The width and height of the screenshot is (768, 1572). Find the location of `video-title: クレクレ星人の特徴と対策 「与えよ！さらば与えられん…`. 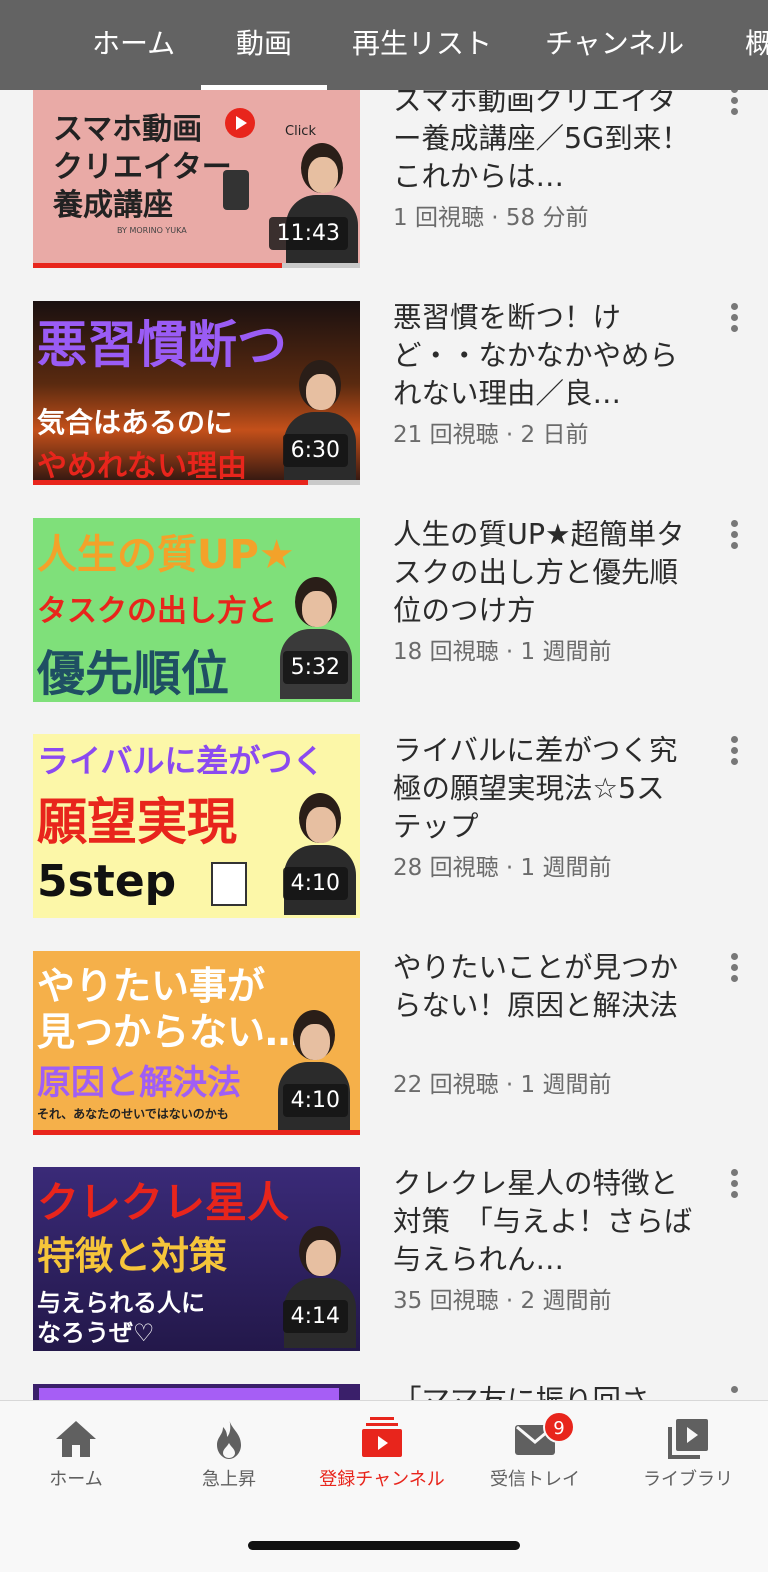

video-title: クレクレ星人の特徴と対策 「与えよ！さらば与えられん… is located at coordinates (543, 1222).